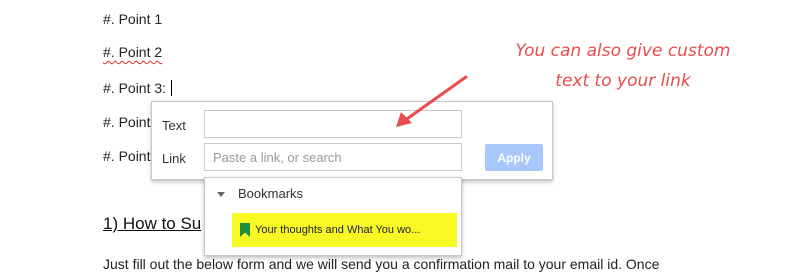  Describe the element at coordinates (135, 88) in the screenshot. I see `doc-line-point-3: #. Point 3:` at that location.